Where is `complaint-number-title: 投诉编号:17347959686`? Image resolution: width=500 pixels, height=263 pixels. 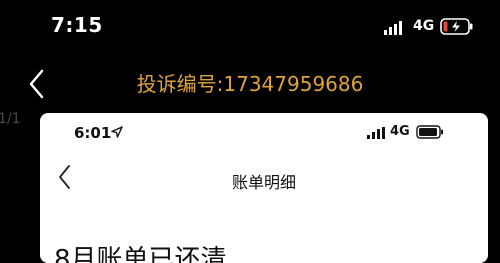
complaint-number-title: 投诉编号:17347959686 is located at coordinates (250, 84).